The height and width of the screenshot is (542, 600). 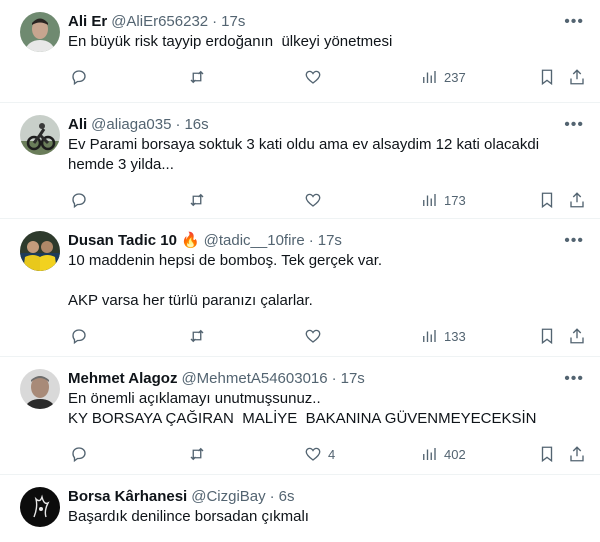 What do you see at coordinates (87, 22) in the screenshot?
I see `display-name: Ali Er` at bounding box center [87, 22].